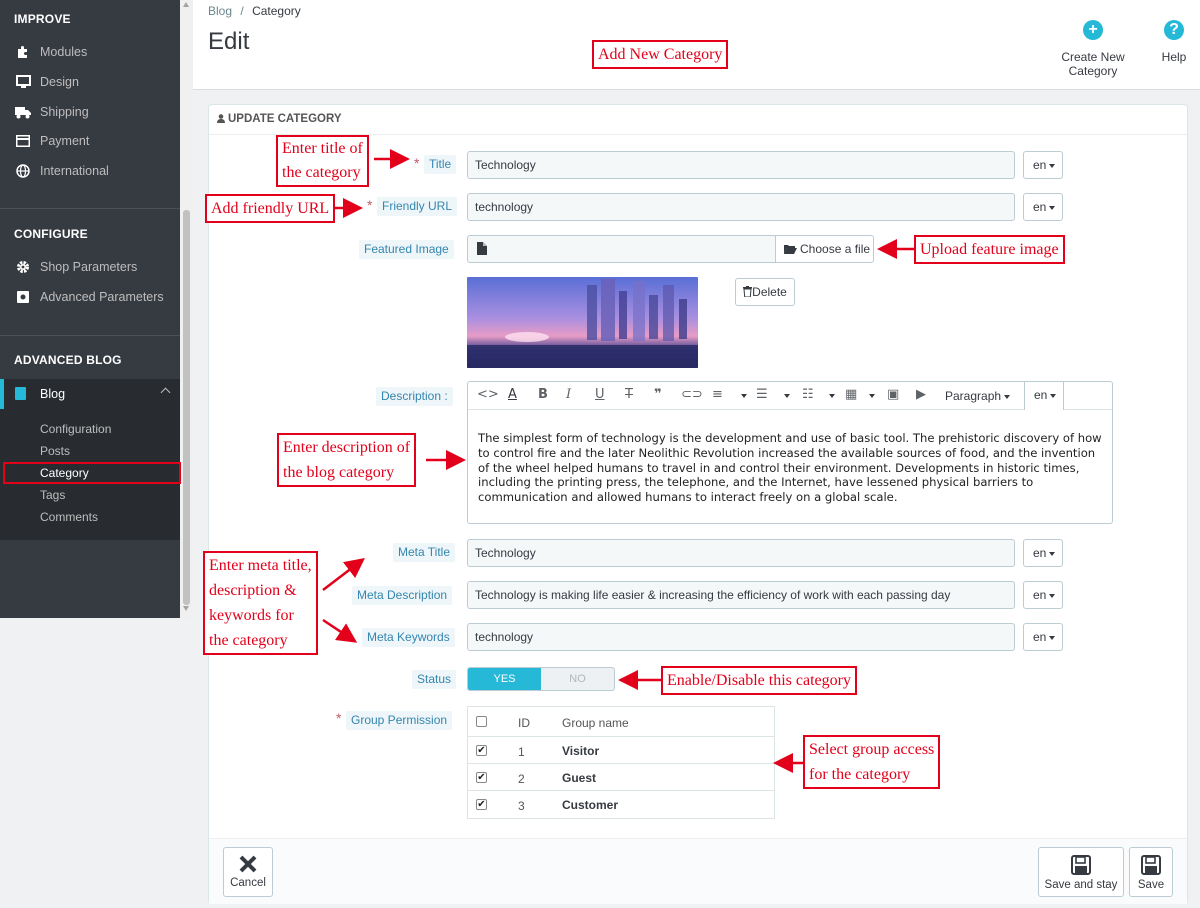  Describe the element at coordinates (481, 721) in the screenshot. I see `select-all-checkbox` at that location.